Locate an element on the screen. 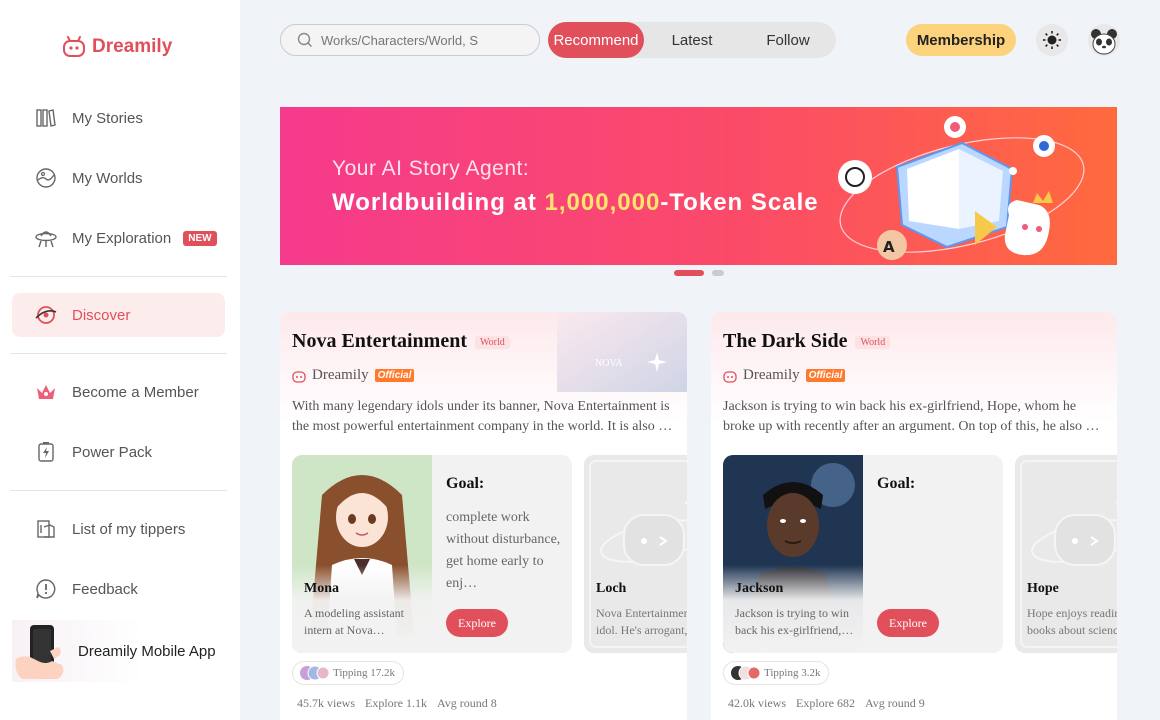 This screenshot has width=1160, height=720. card-title: Nova Entertainment World is located at coordinates (401, 341).